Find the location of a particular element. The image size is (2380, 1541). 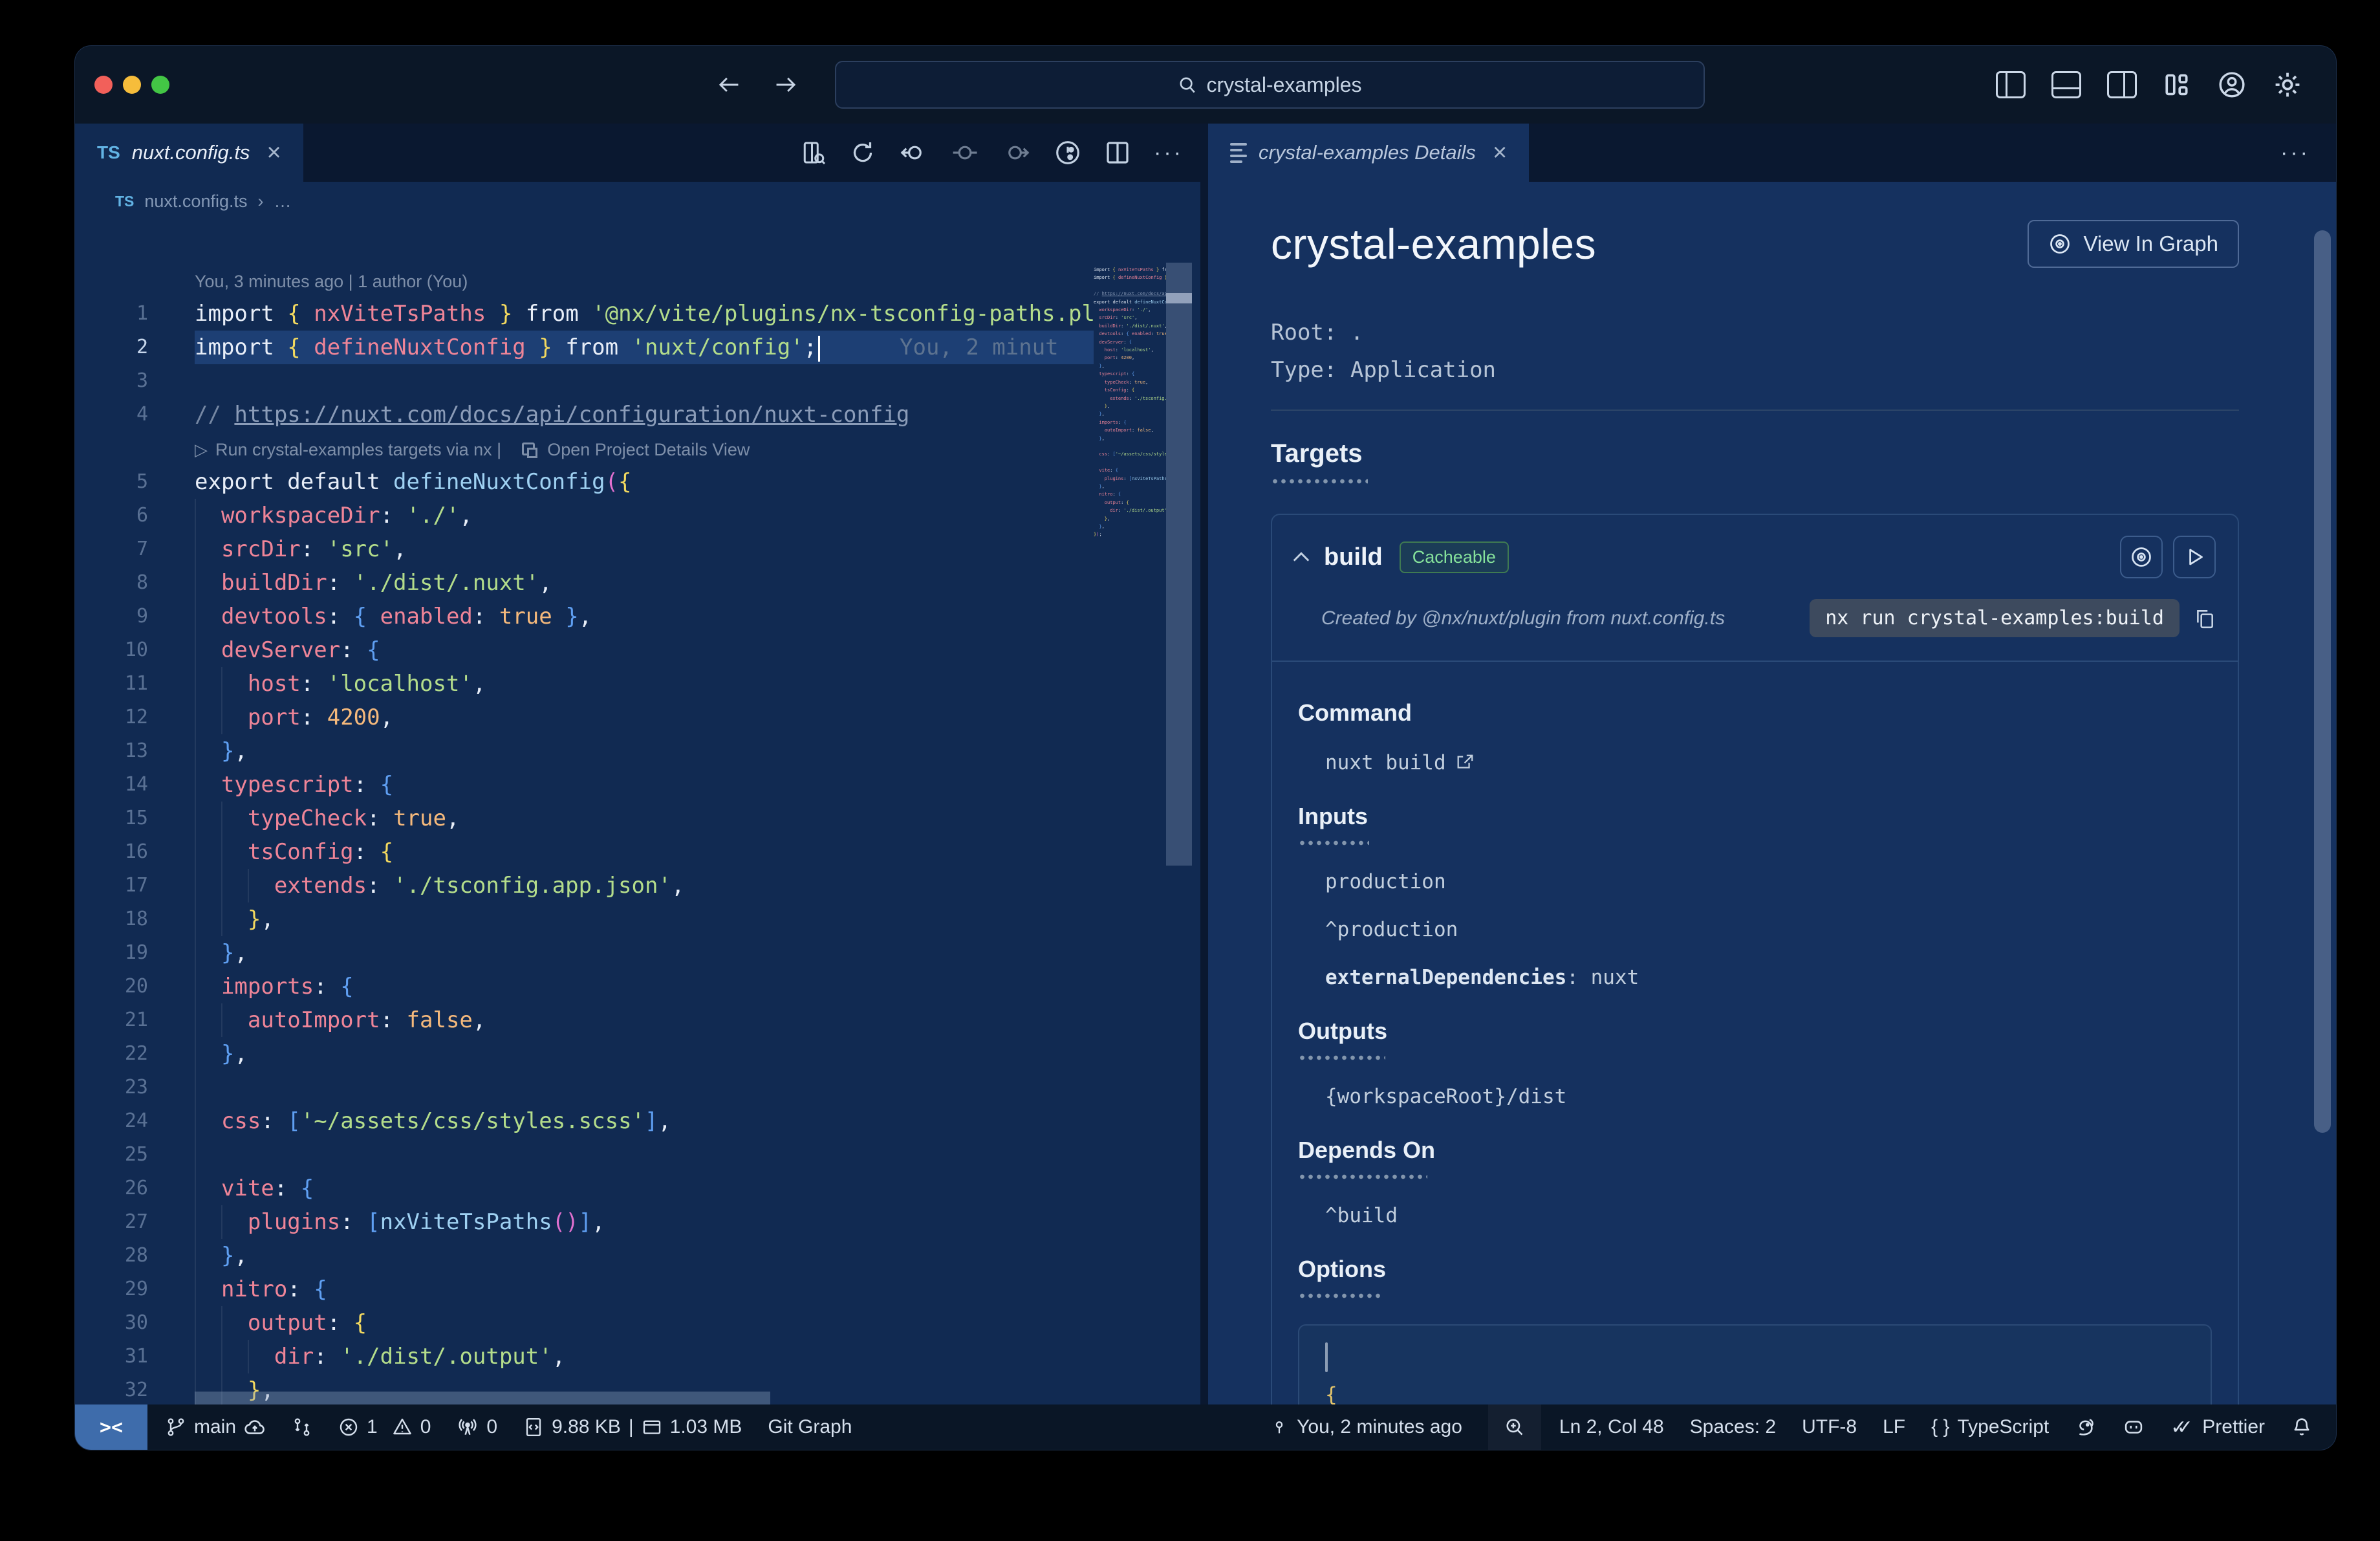

account-icon is located at coordinates (2232, 85).